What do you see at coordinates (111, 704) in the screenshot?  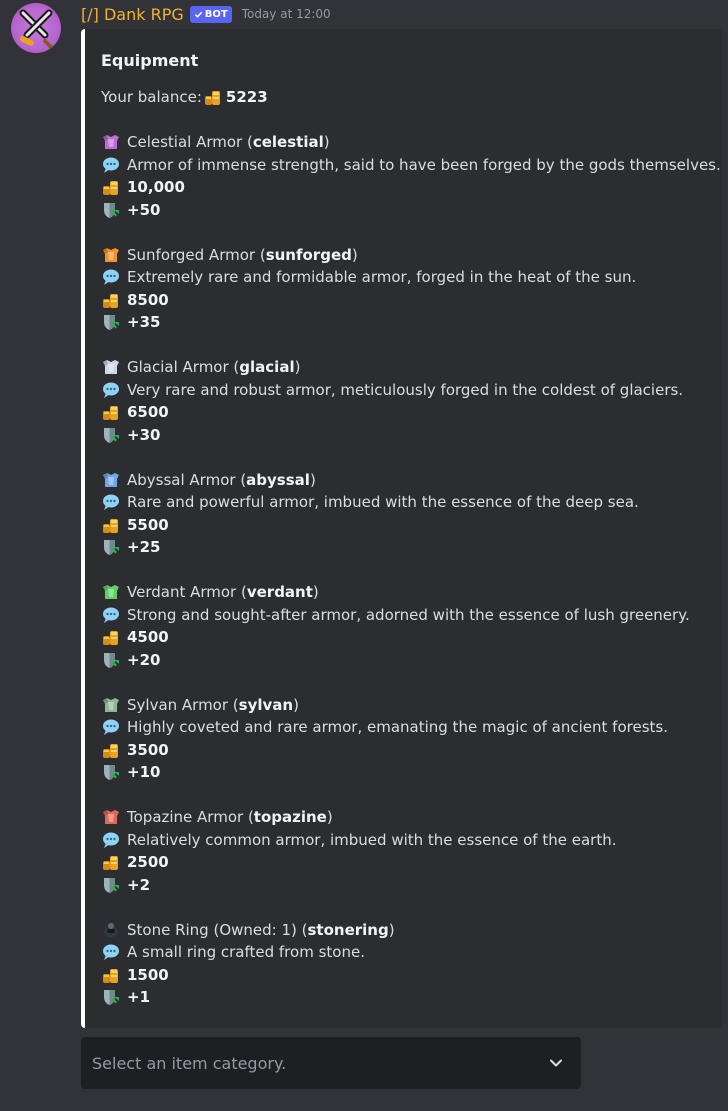 I see `sylvan-armor-icon` at bounding box center [111, 704].